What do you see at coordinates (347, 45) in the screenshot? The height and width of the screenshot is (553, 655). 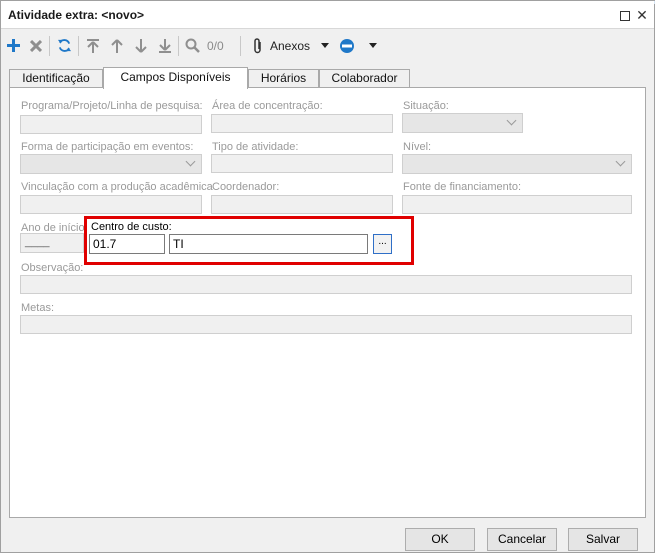 I see `cancel-icon` at bounding box center [347, 45].